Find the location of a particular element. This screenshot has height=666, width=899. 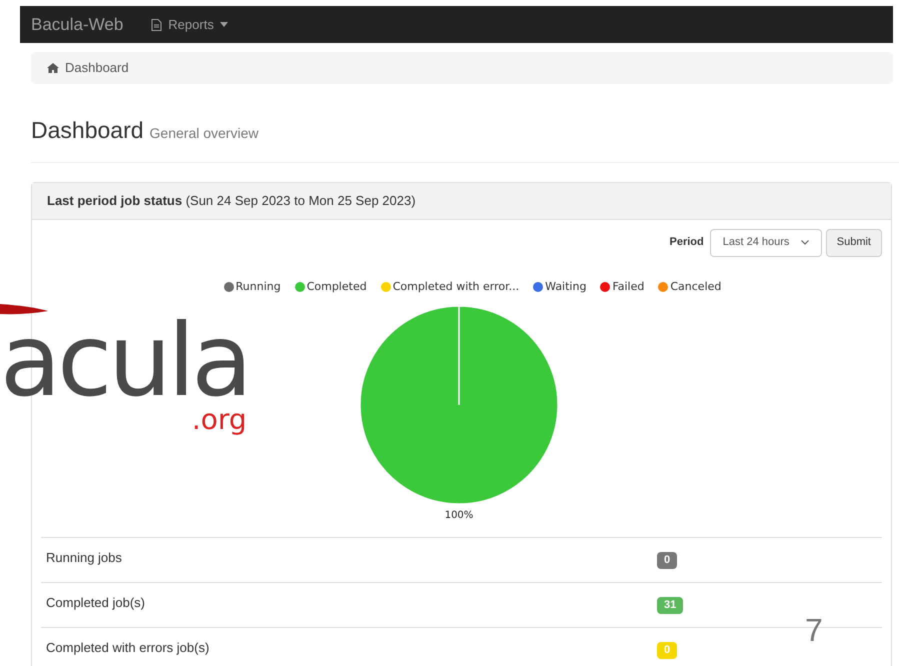

legend-label: Failed is located at coordinates (628, 286).